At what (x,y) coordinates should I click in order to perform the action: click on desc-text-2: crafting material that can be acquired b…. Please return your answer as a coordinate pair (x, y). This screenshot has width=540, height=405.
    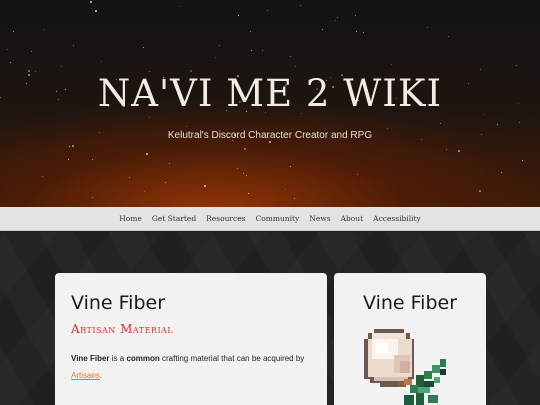
    Looking at the image, I should click on (232, 358).